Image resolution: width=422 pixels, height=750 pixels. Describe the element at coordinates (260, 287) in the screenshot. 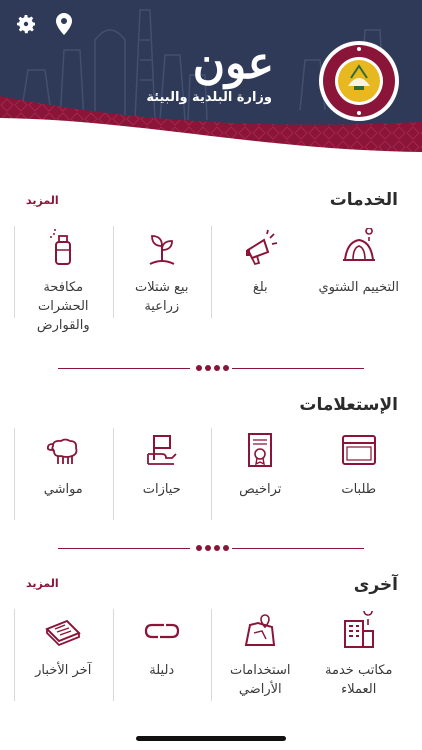

I see `service-label: بلغ` at that location.